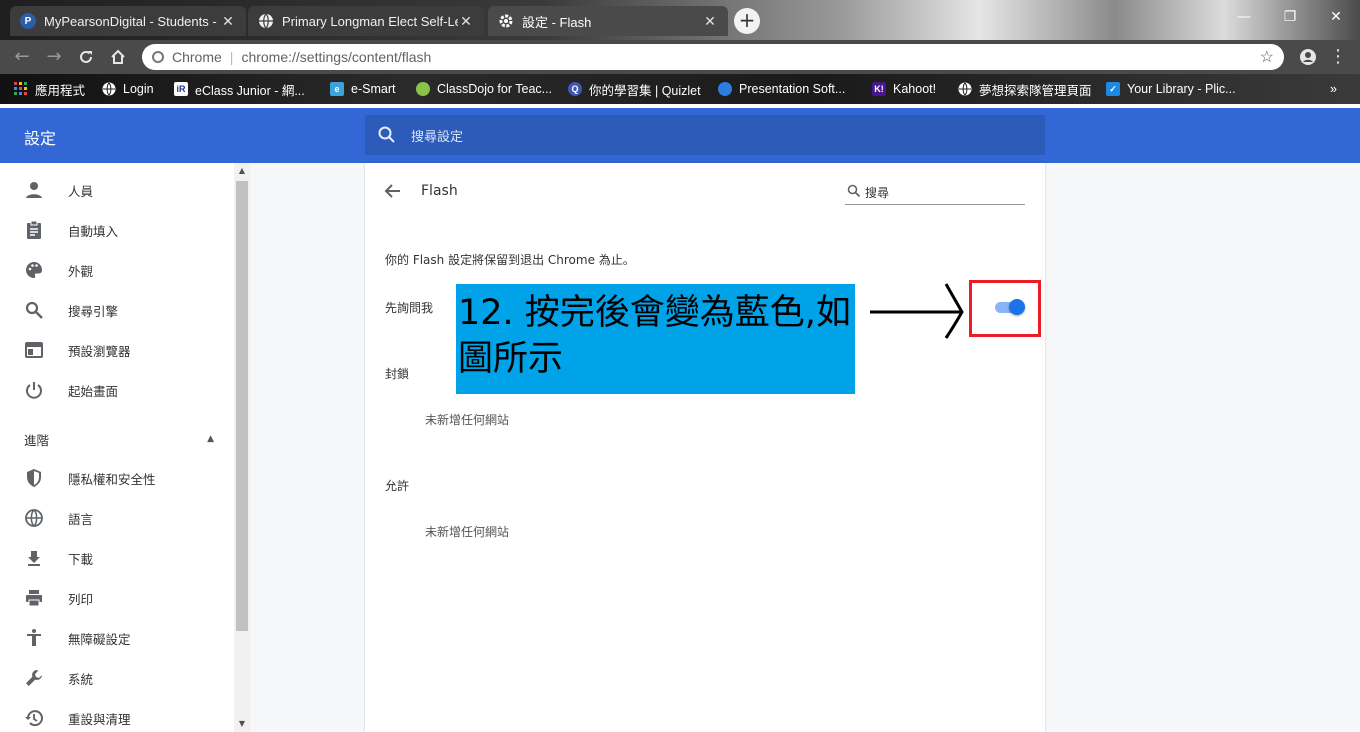 The width and height of the screenshot is (1360, 732). What do you see at coordinates (81, 271) in the screenshot?
I see `sidebar-item-label: 外觀` at bounding box center [81, 271].